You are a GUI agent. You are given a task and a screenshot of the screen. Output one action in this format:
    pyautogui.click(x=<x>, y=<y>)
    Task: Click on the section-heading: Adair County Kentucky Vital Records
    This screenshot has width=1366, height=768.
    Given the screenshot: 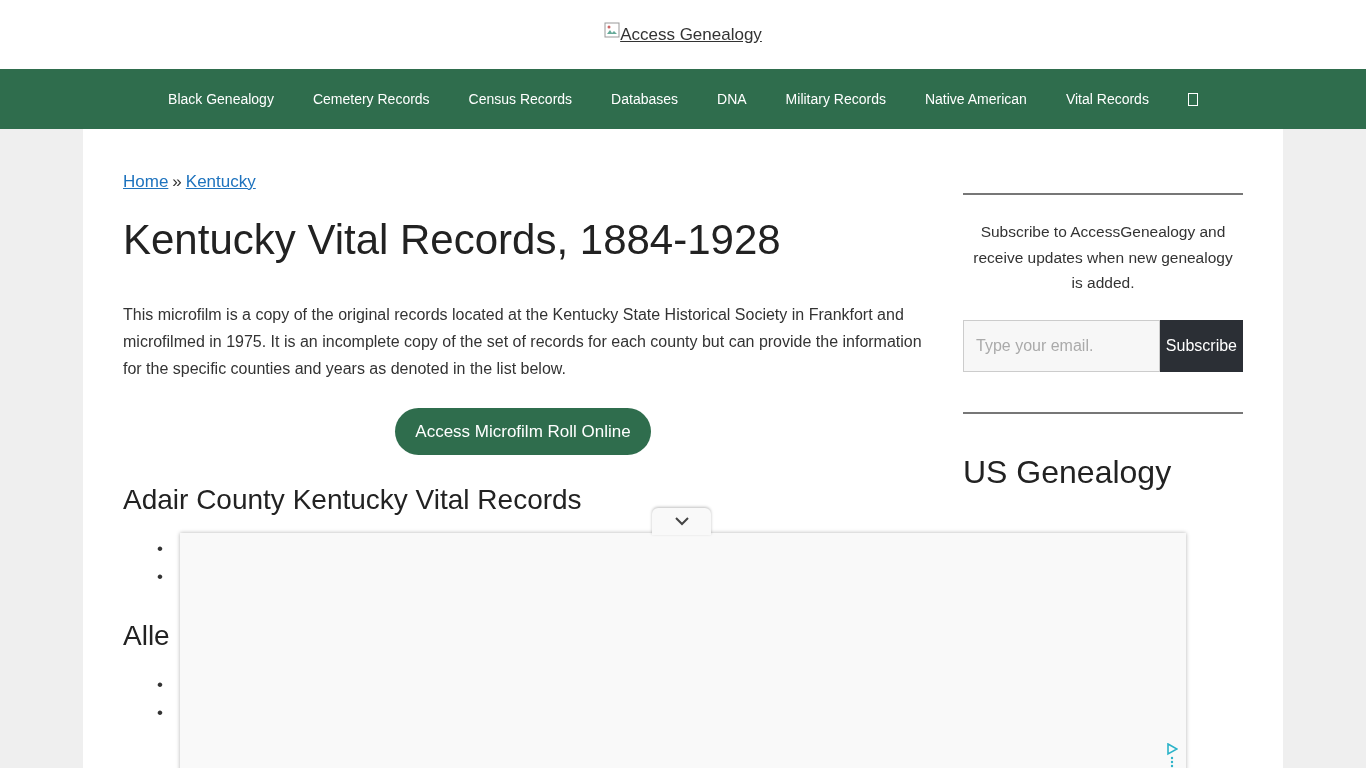 What is the action you would take?
    pyautogui.click(x=352, y=500)
    